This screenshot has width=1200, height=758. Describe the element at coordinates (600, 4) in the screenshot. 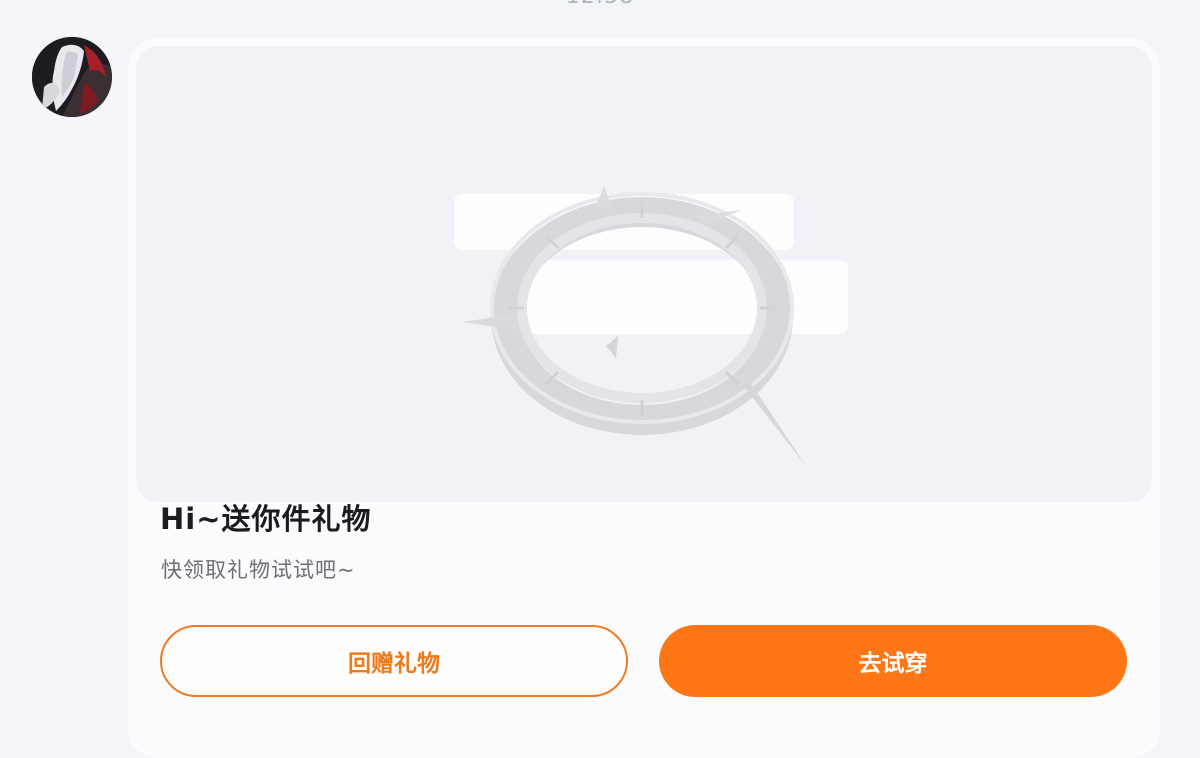

I see `message-timestamp: 12:58` at that location.